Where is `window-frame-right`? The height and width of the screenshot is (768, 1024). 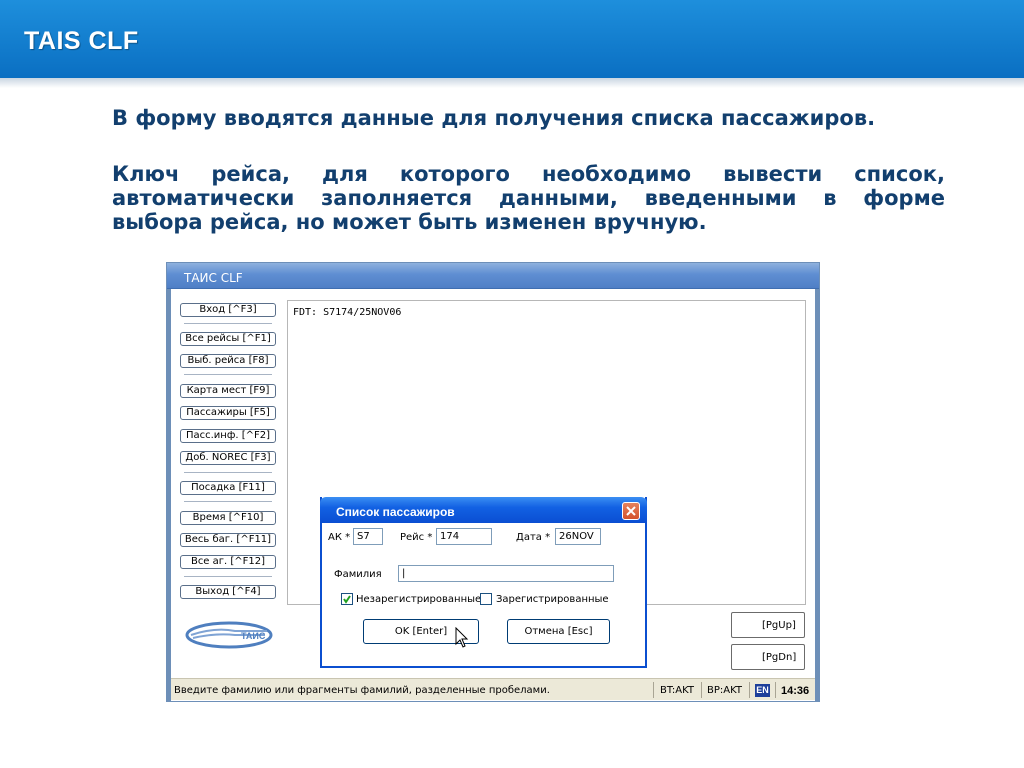 window-frame-right is located at coordinates (817, 495).